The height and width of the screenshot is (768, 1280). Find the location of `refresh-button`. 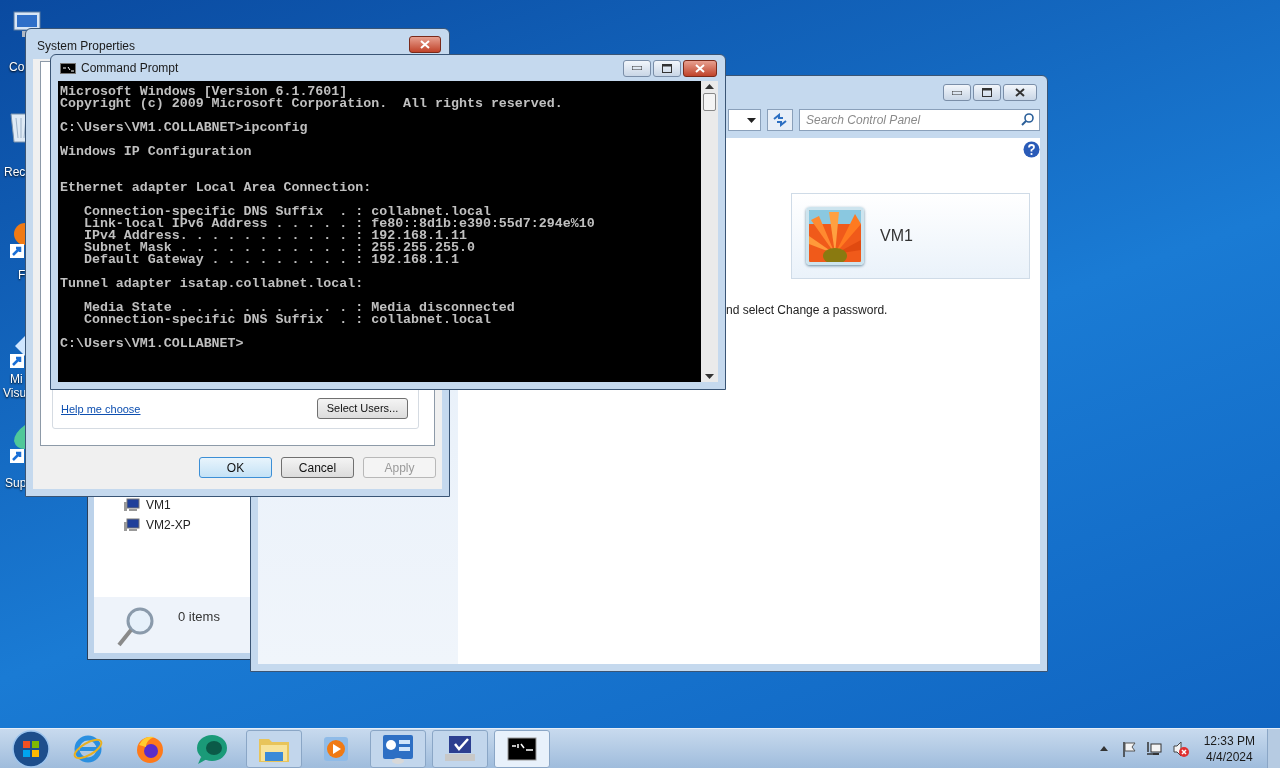

refresh-button is located at coordinates (780, 120).